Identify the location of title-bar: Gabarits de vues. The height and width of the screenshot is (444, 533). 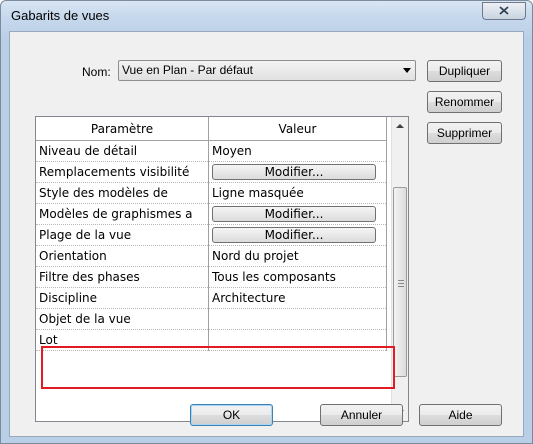
(266, 16).